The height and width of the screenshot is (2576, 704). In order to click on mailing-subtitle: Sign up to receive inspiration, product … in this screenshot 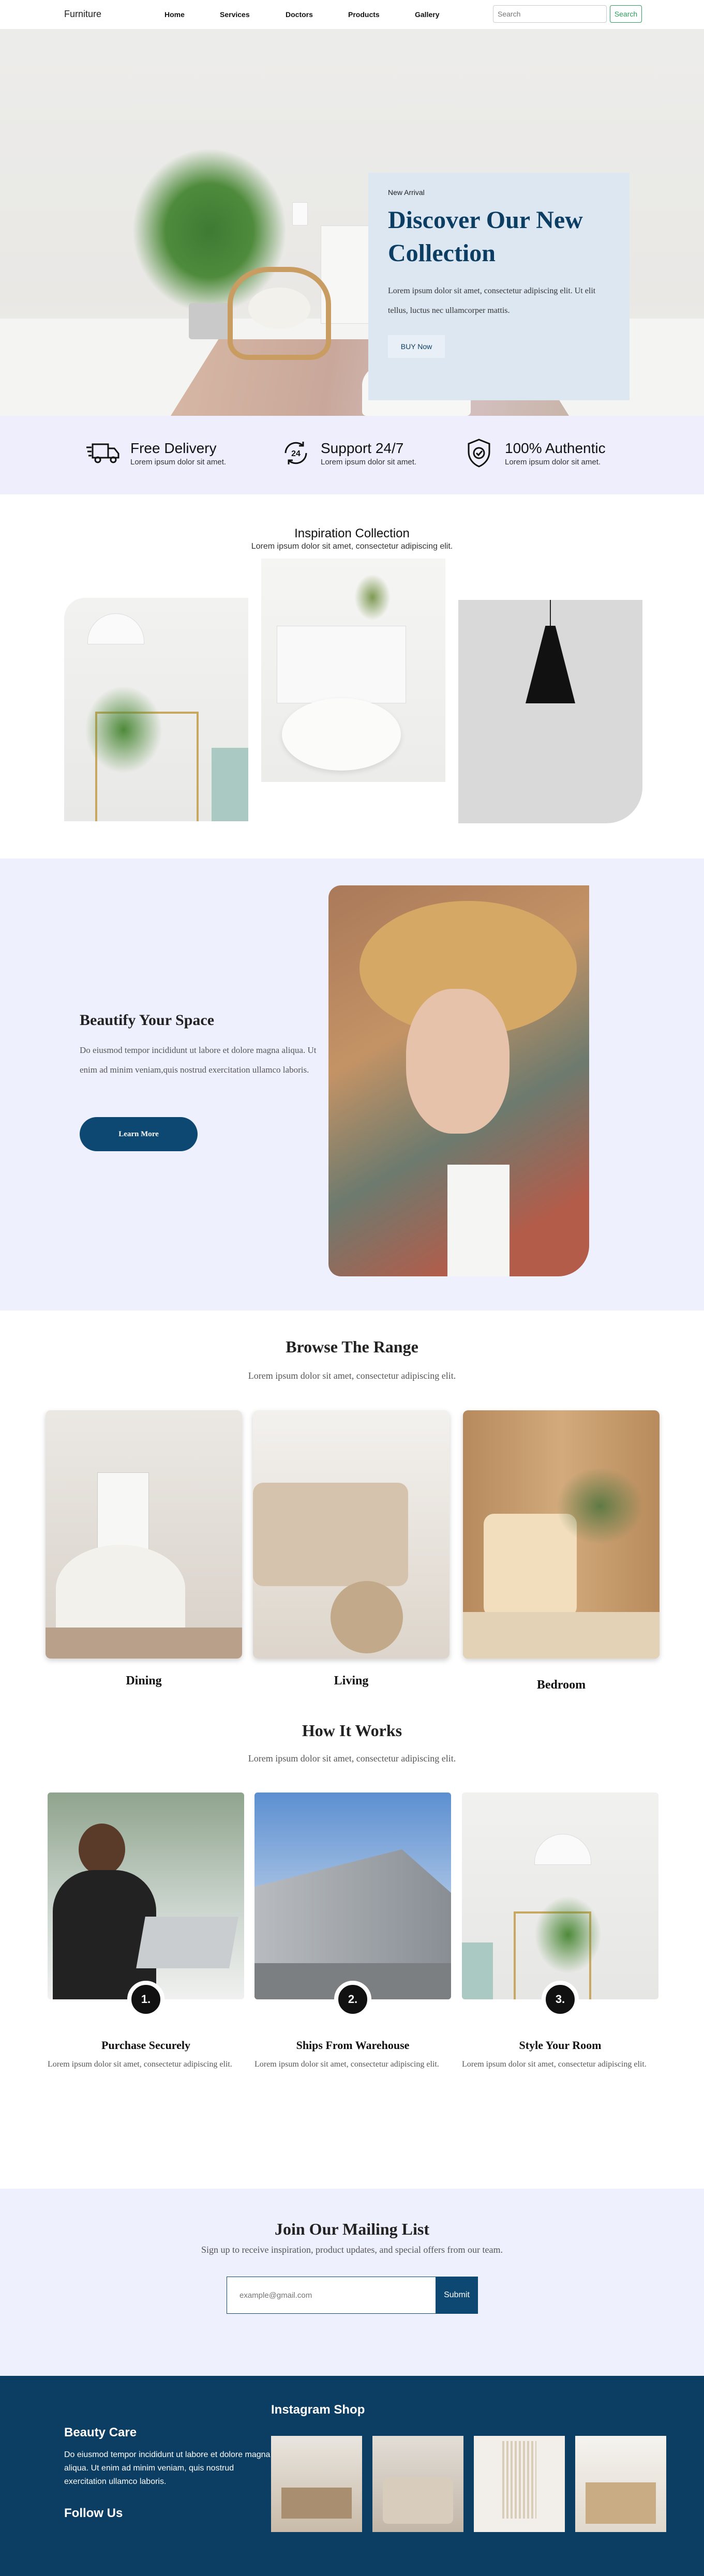, I will do `click(352, 2249)`.